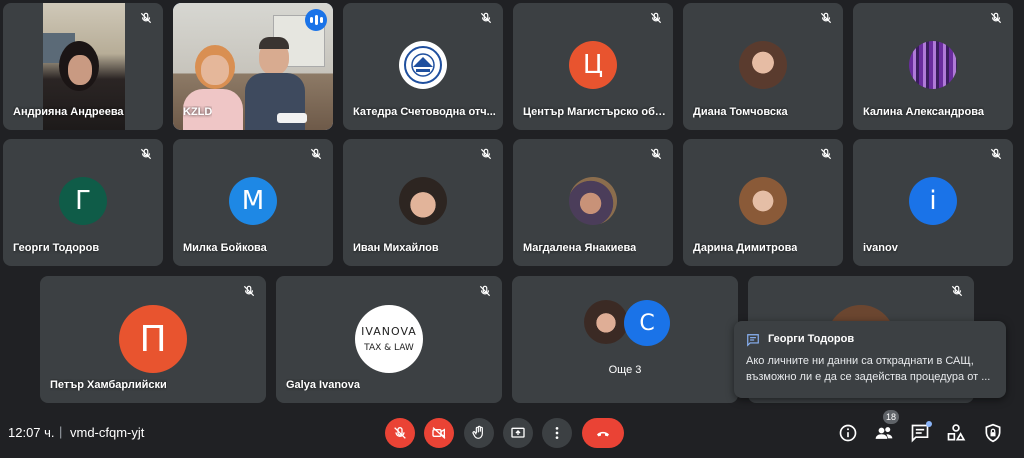  I want to click on participant-tile-kalina: Калина Александрова, so click(933, 66).